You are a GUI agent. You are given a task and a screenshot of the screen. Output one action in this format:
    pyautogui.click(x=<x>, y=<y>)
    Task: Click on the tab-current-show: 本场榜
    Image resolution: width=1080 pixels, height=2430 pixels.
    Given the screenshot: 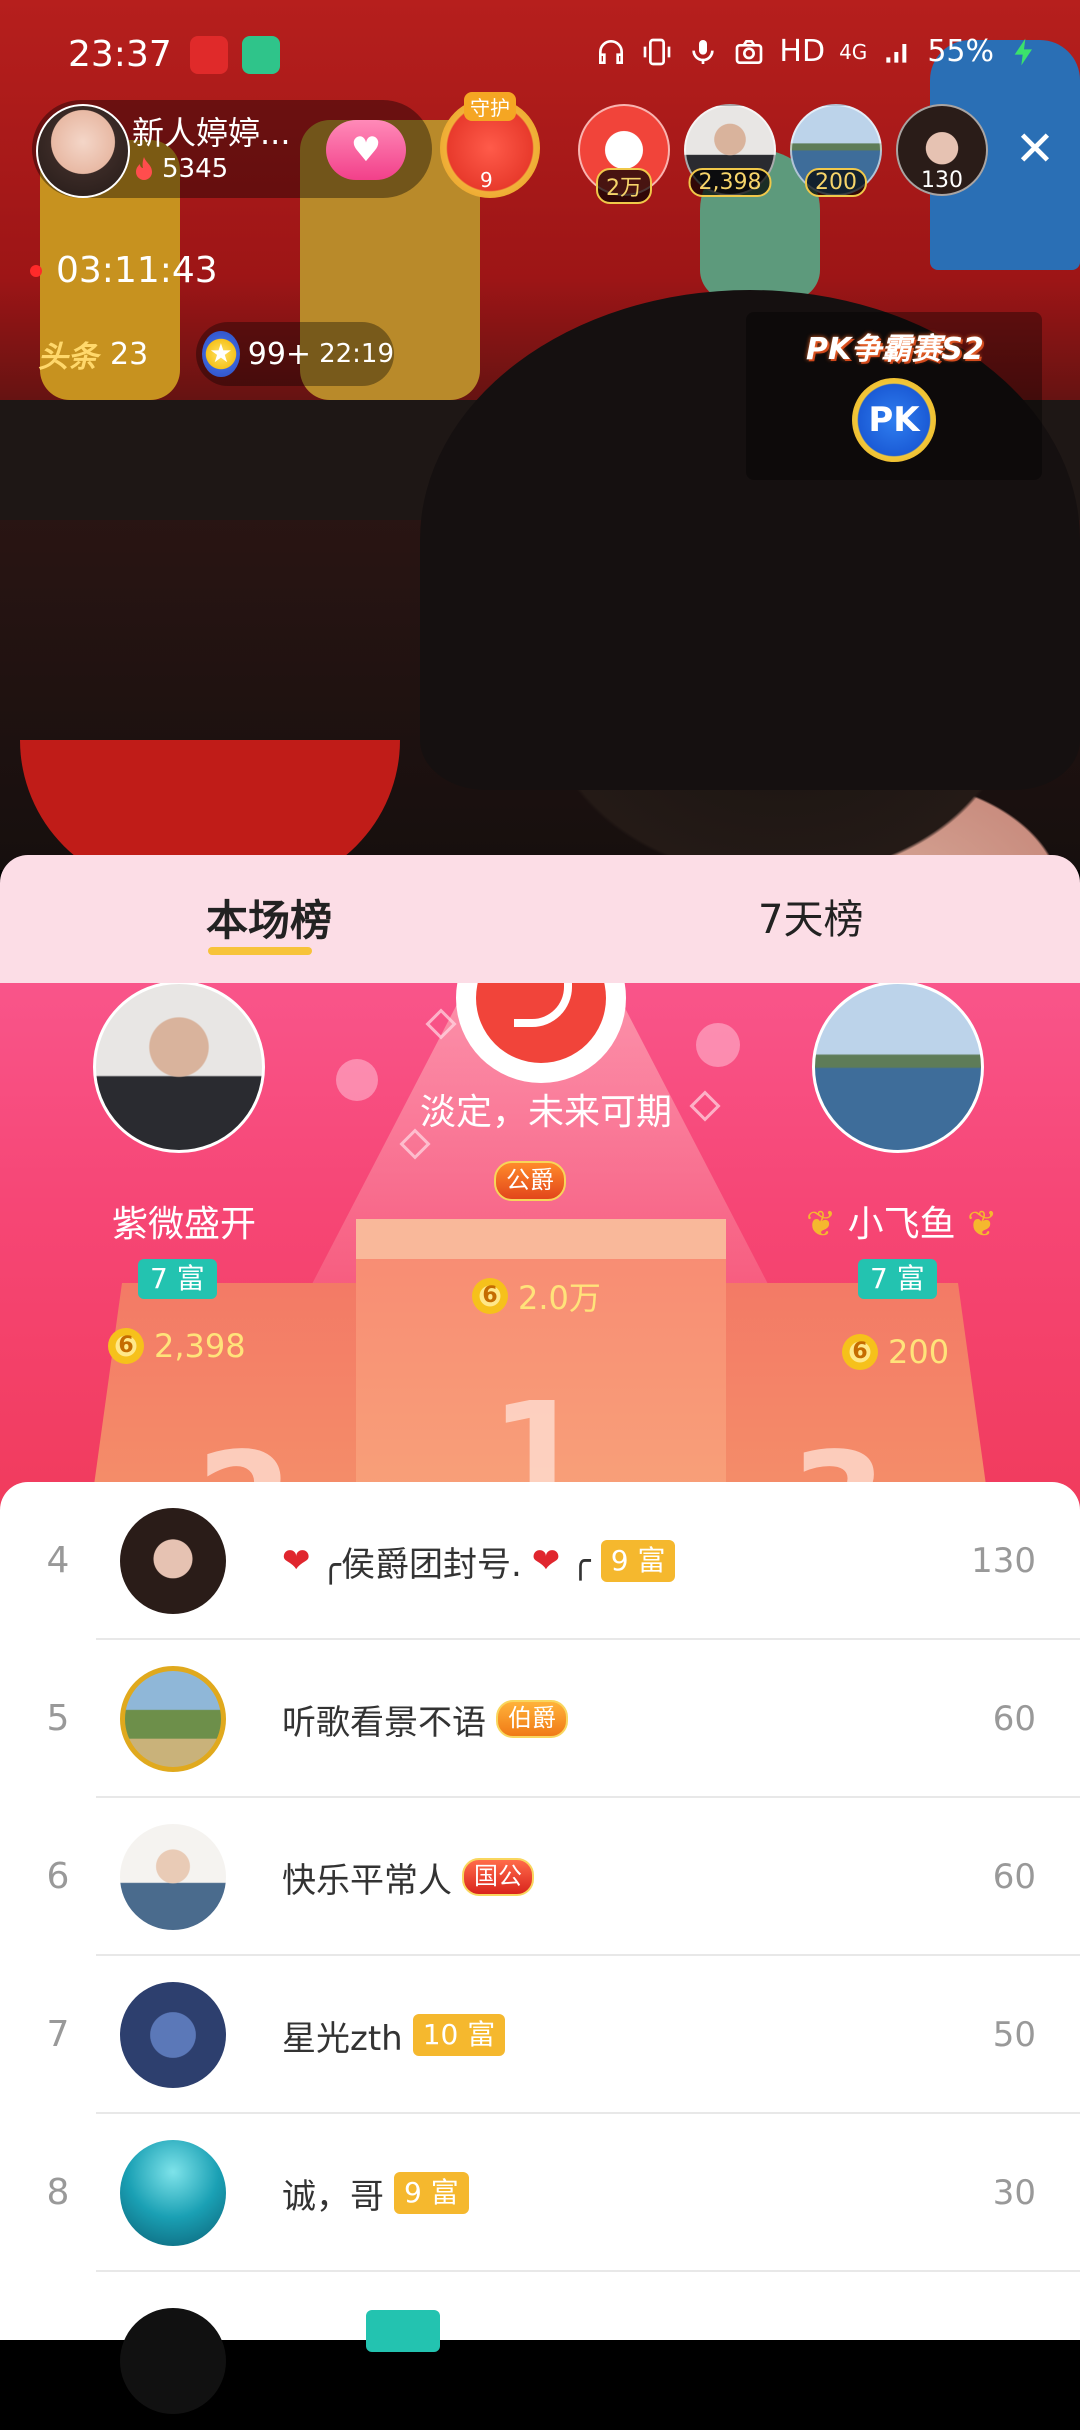 What is the action you would take?
    pyautogui.click(x=269, y=917)
    